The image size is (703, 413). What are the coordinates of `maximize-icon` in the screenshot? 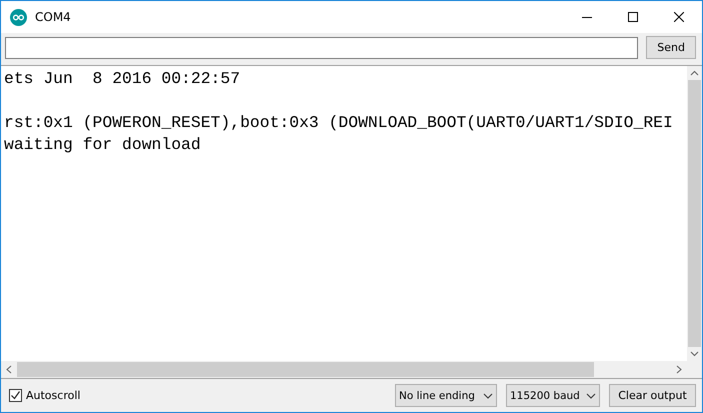 It's located at (633, 17).